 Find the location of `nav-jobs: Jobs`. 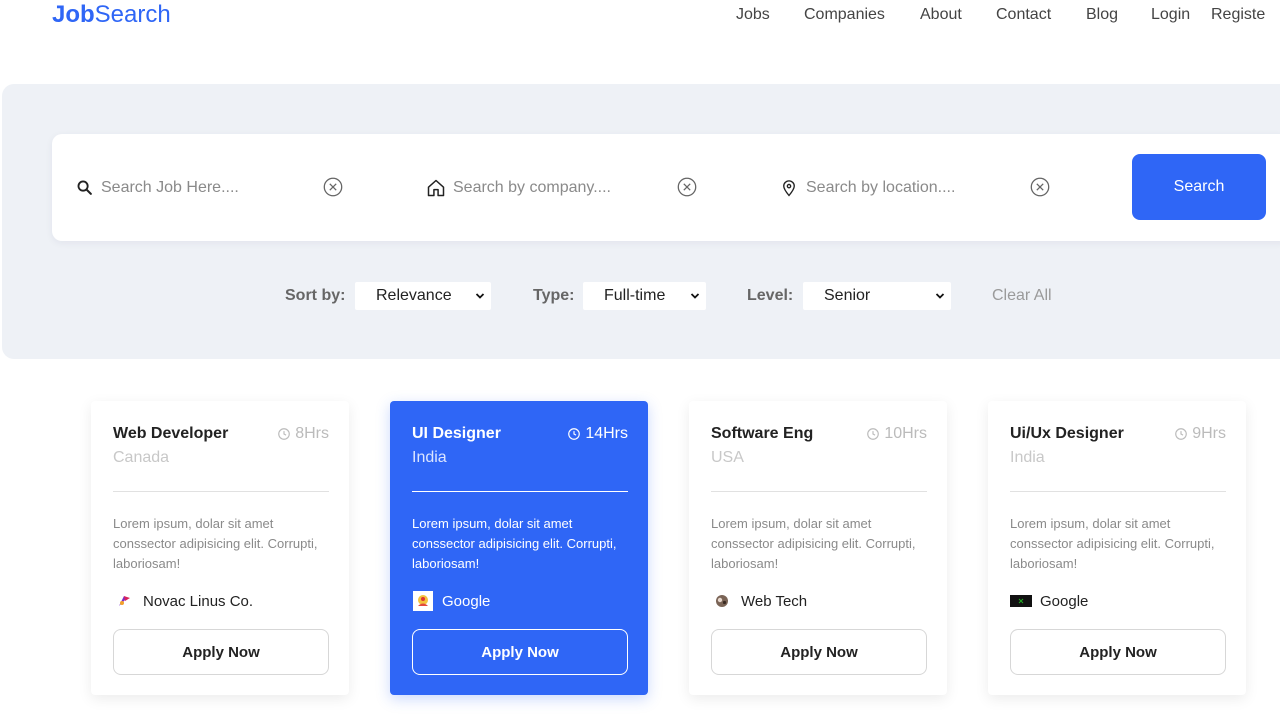

nav-jobs: Jobs is located at coordinates (770, 15).